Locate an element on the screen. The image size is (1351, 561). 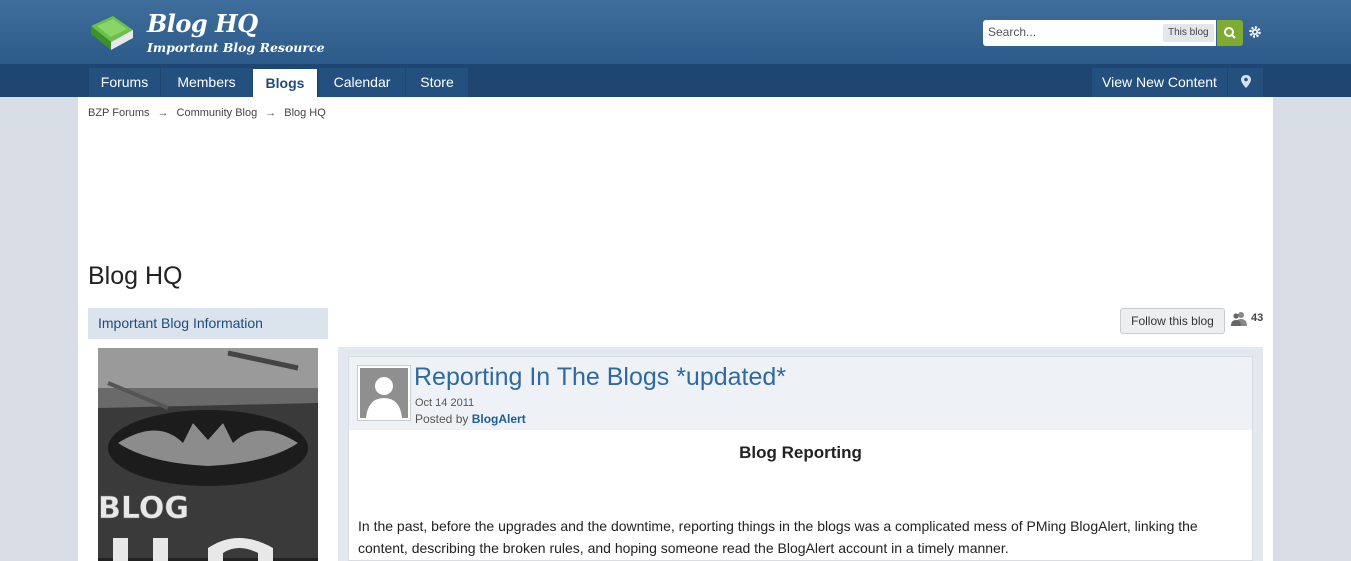
map-pin-button is located at coordinates (1245, 82).